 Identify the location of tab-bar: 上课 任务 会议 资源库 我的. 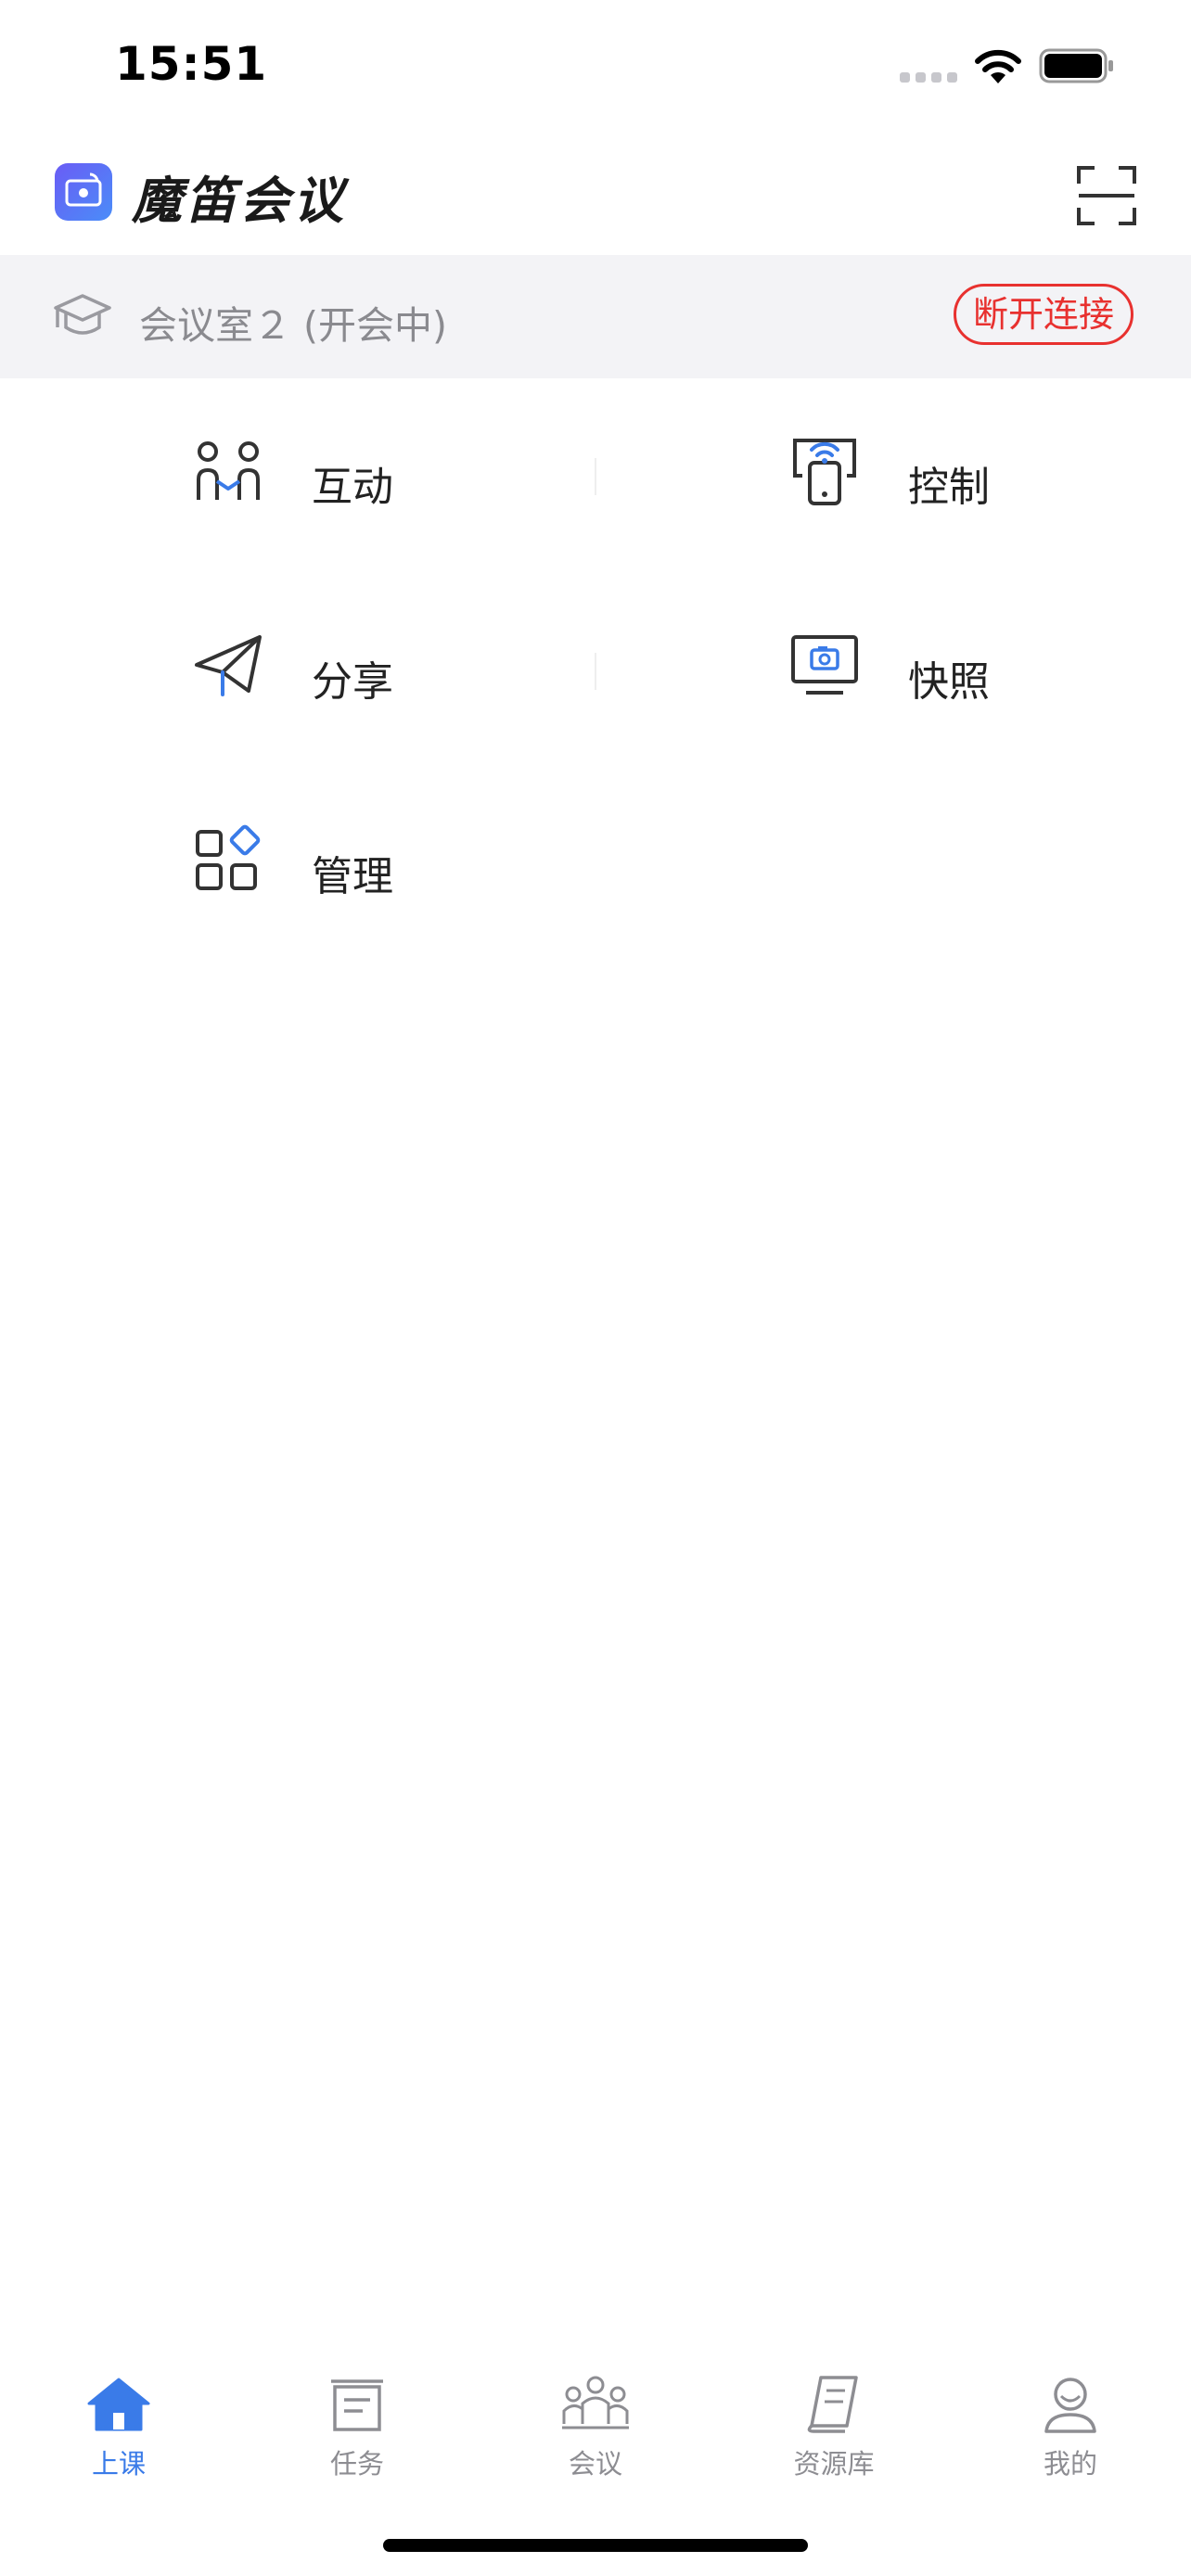
(595, 2424).